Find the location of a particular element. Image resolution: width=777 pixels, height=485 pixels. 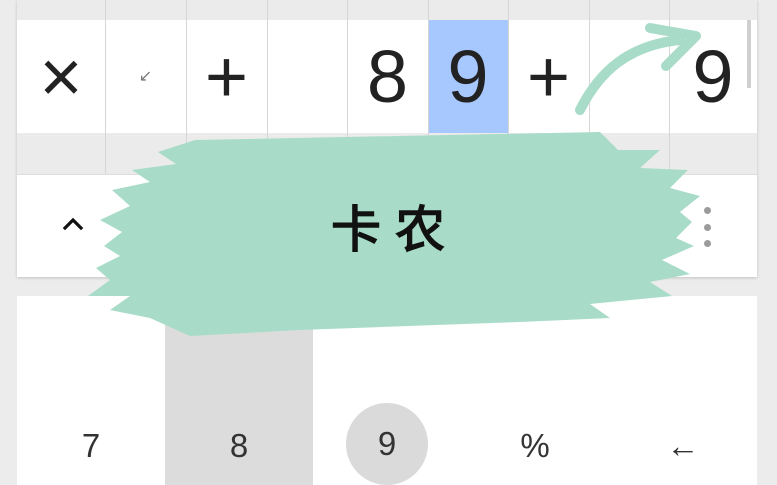

key-label: 9 is located at coordinates (387, 443).